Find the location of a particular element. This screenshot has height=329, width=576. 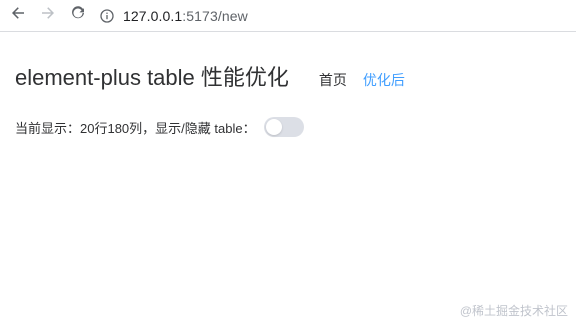

reload-button is located at coordinates (78, 16).